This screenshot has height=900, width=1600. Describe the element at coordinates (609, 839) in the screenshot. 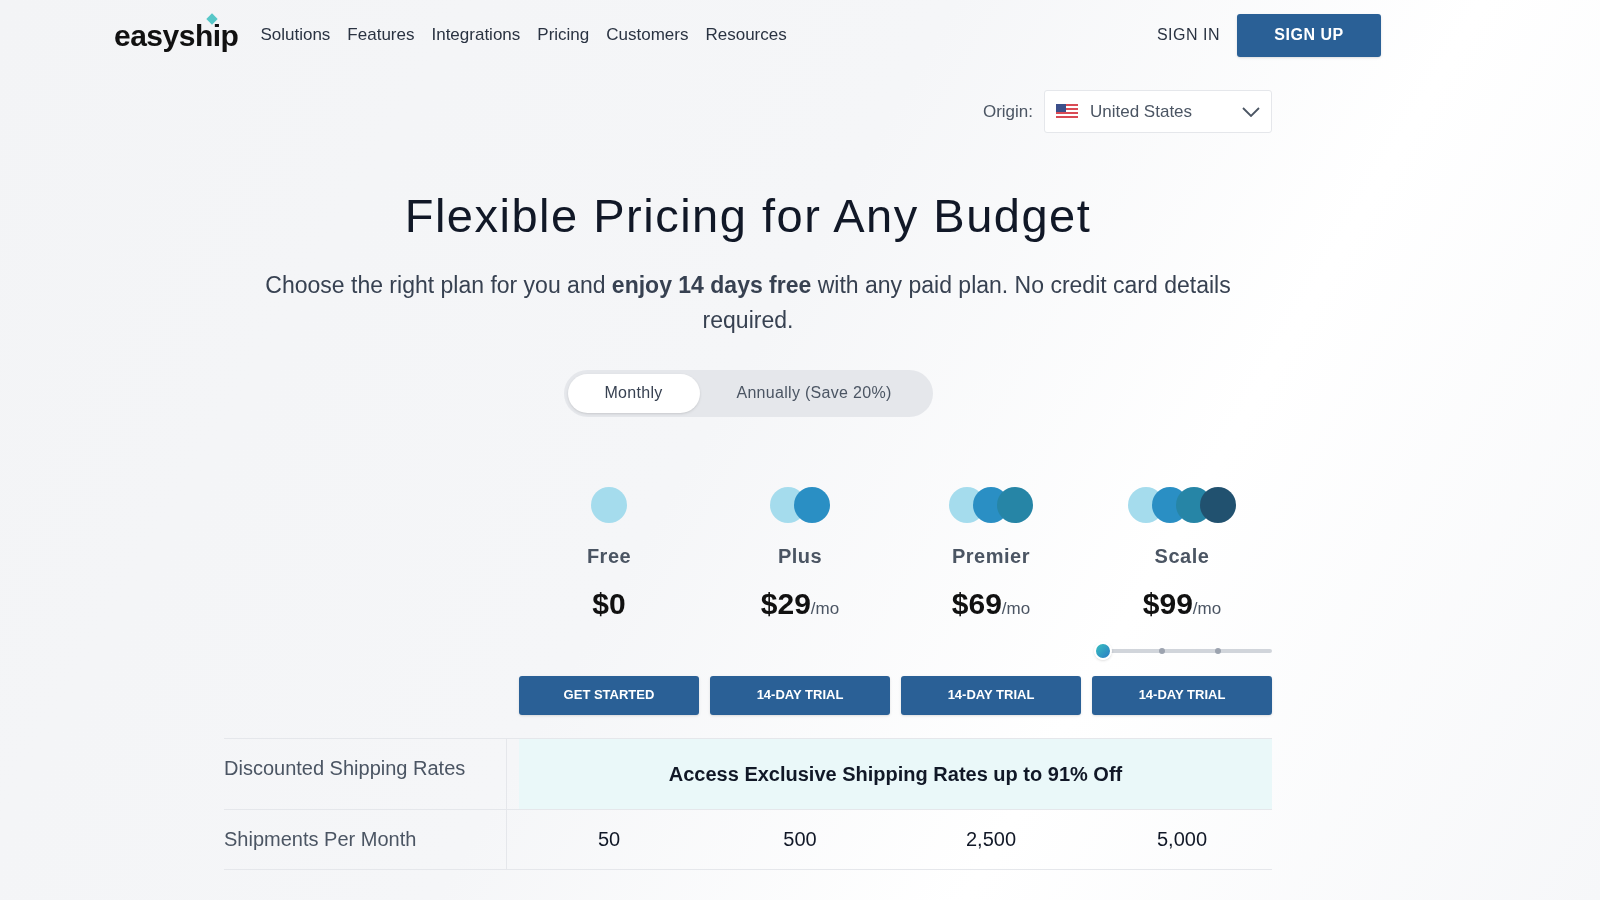

I see `table-cell-text: 50` at that location.